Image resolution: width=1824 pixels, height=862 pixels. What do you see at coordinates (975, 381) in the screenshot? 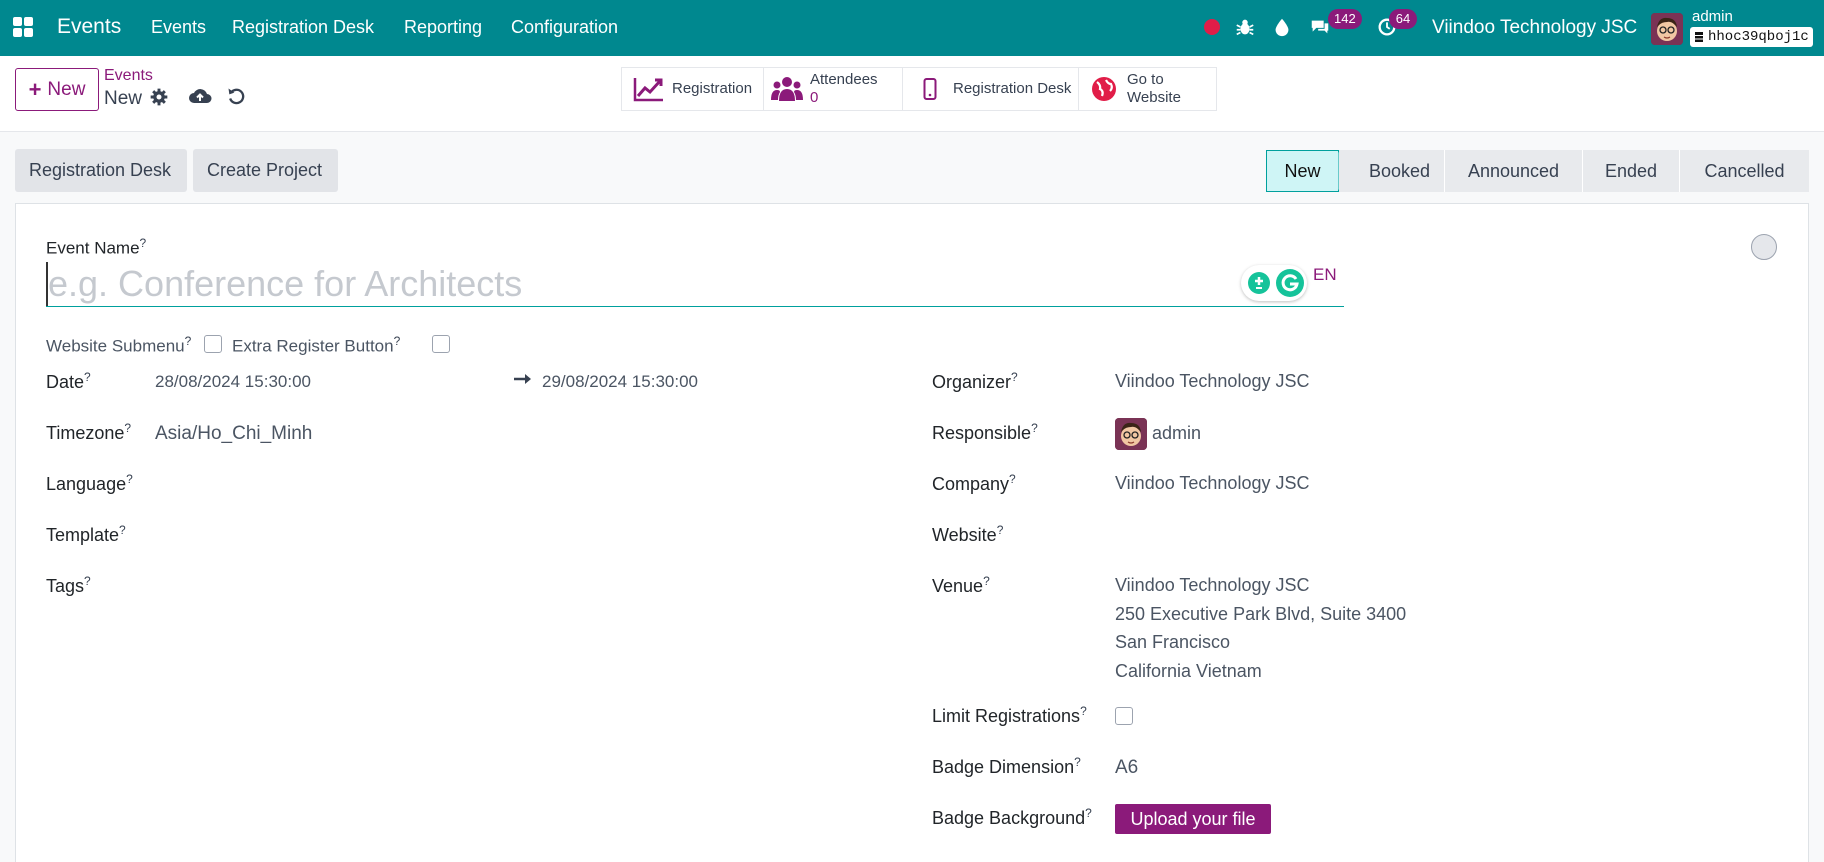
I see `organizer-label: Organizer?` at bounding box center [975, 381].